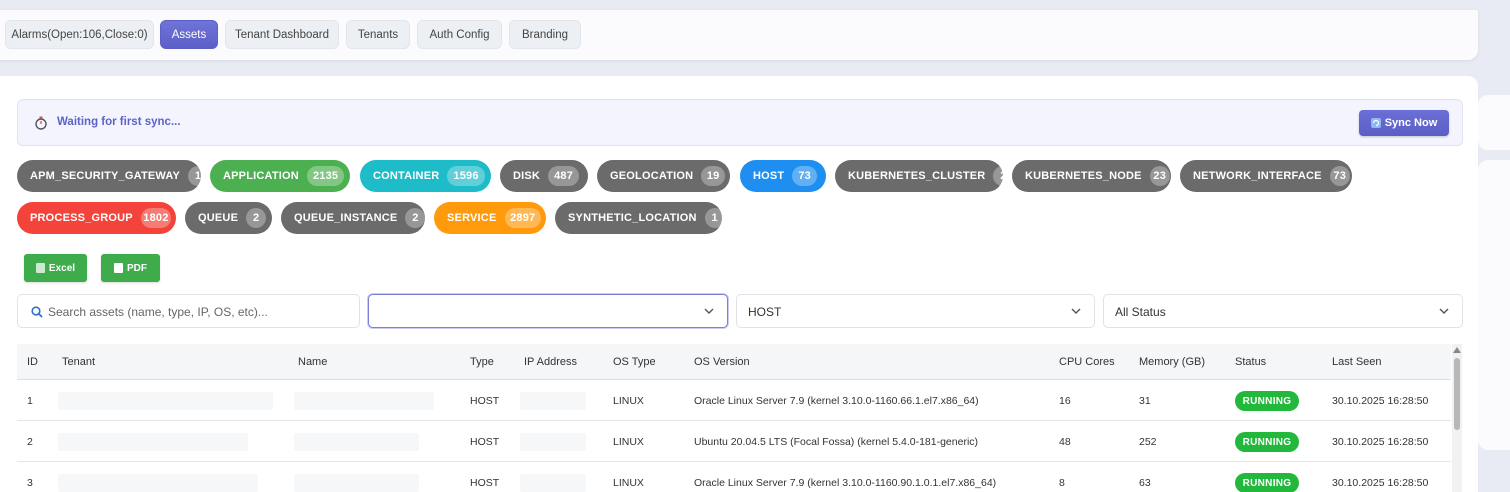  I want to click on column-header-tenant: Tenant, so click(78, 362).